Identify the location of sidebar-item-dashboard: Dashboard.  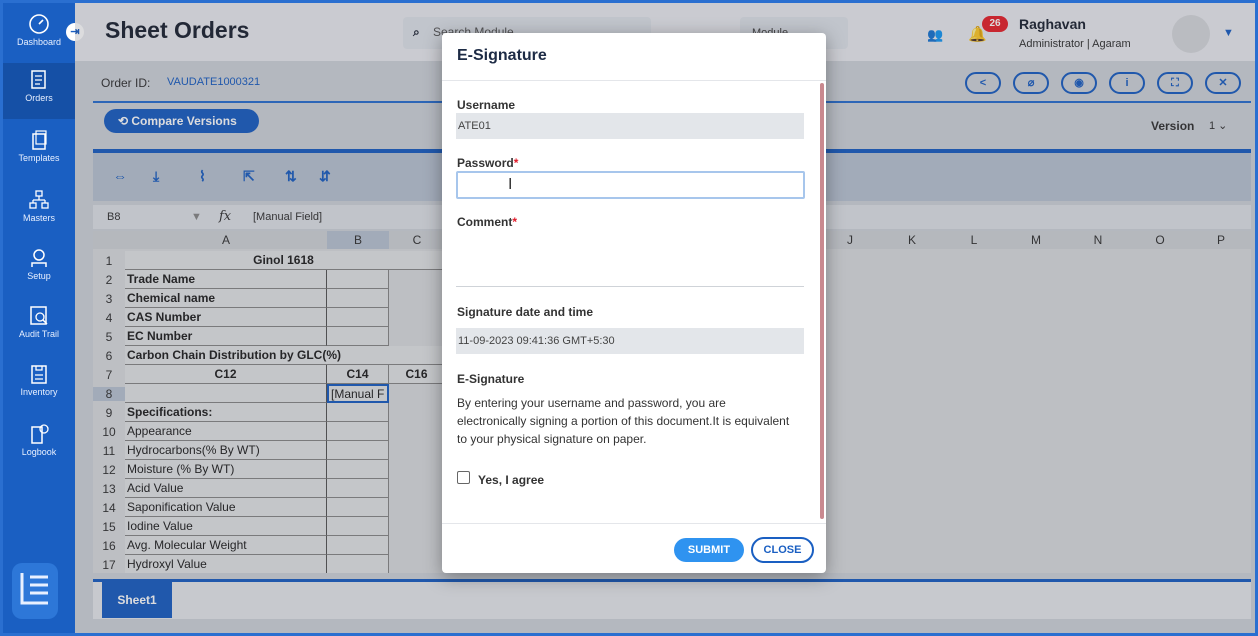
(39, 30).